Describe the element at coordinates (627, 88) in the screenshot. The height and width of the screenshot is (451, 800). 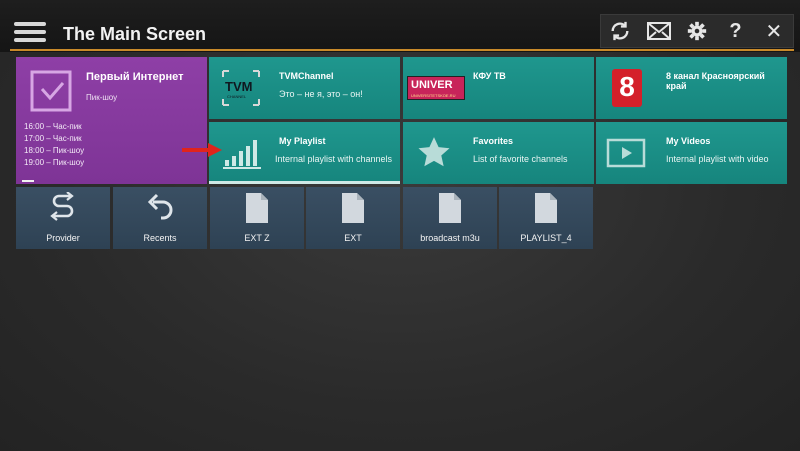
I see `channel-8-logo-icon: 8` at that location.